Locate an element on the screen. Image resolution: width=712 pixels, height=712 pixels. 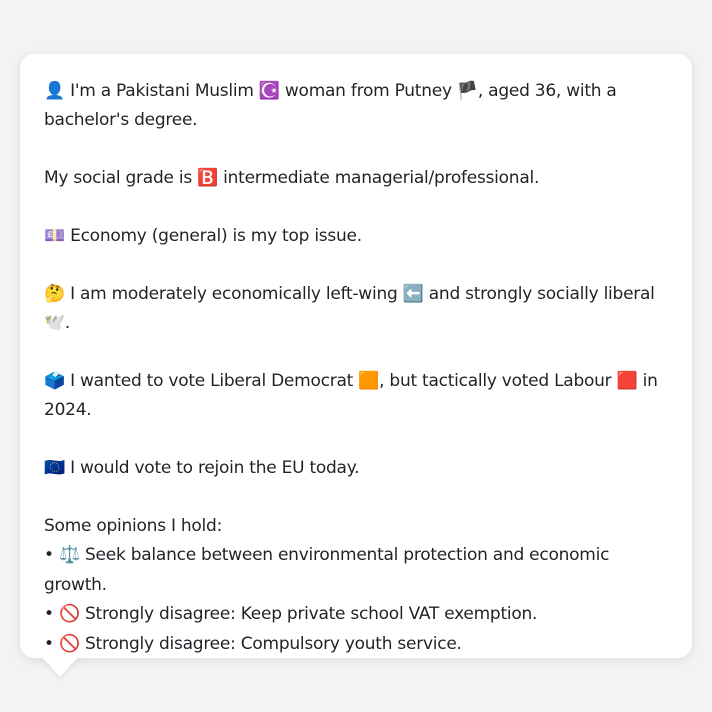
ideology-text: I am moderately economically left-wing is located at coordinates (233, 294).